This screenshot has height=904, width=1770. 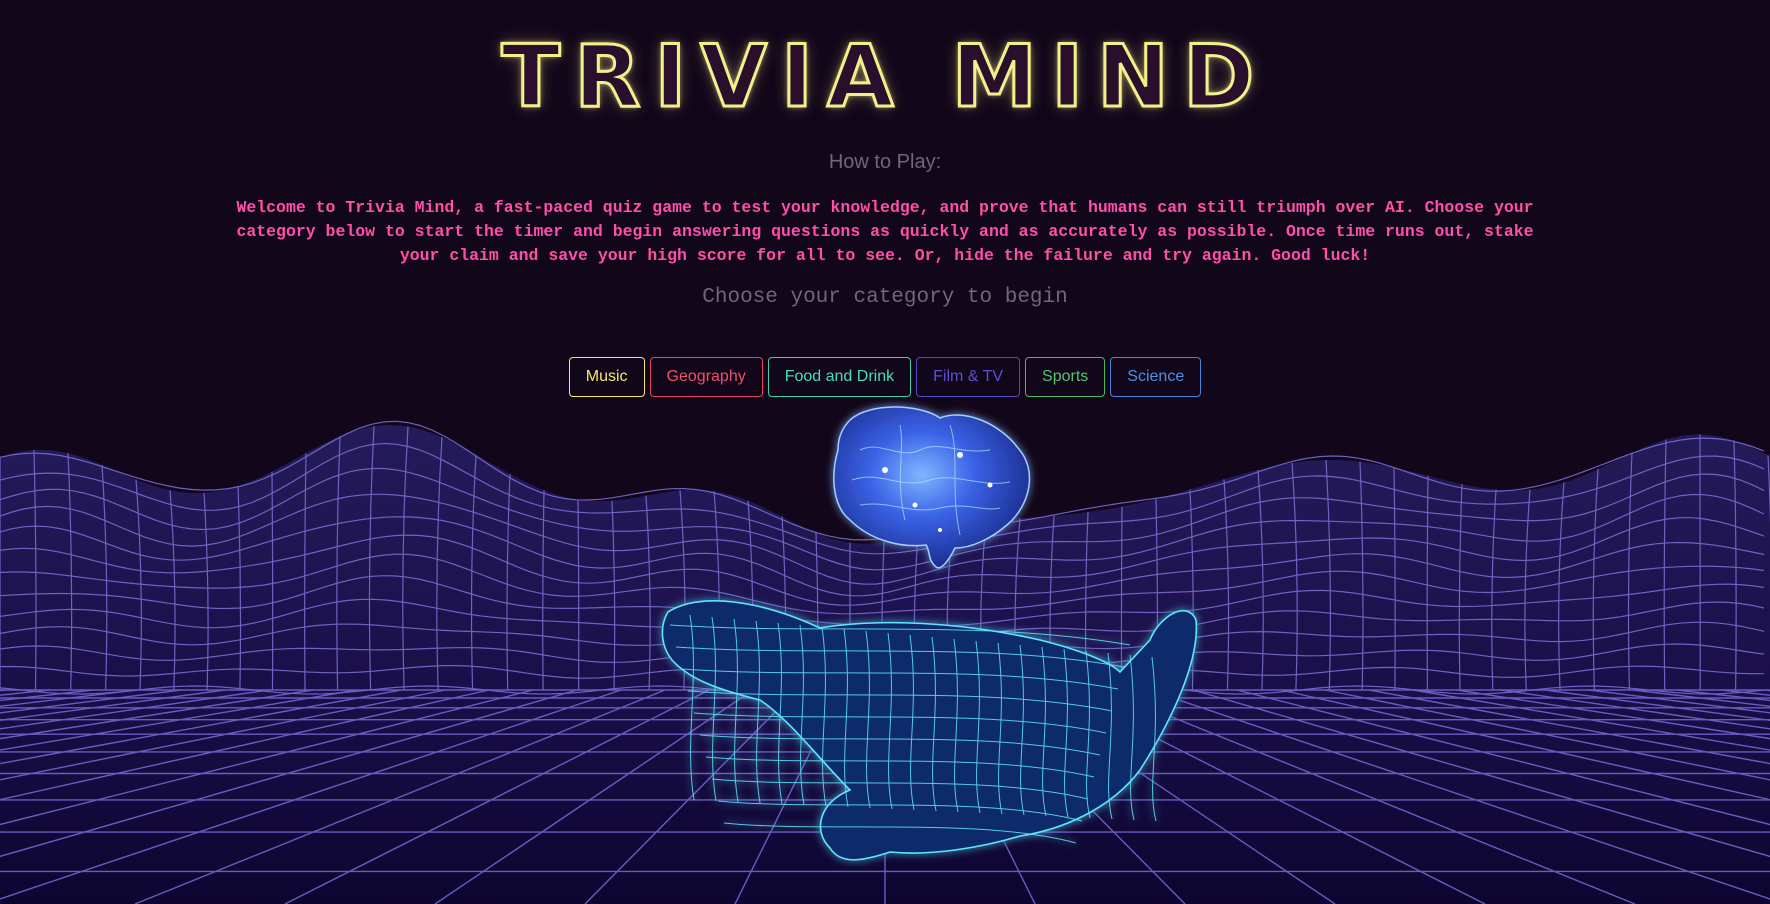 I want to click on category-geography-button: Geography, so click(x=706, y=377).